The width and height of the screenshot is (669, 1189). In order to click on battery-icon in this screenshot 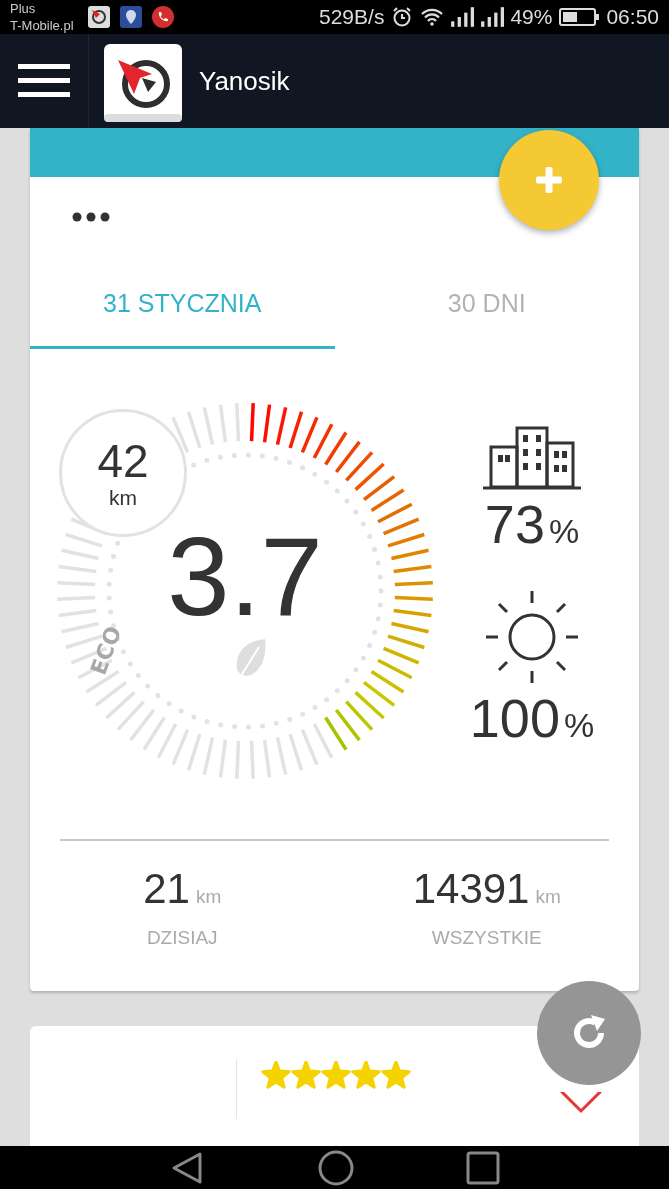, I will do `click(579, 17)`.